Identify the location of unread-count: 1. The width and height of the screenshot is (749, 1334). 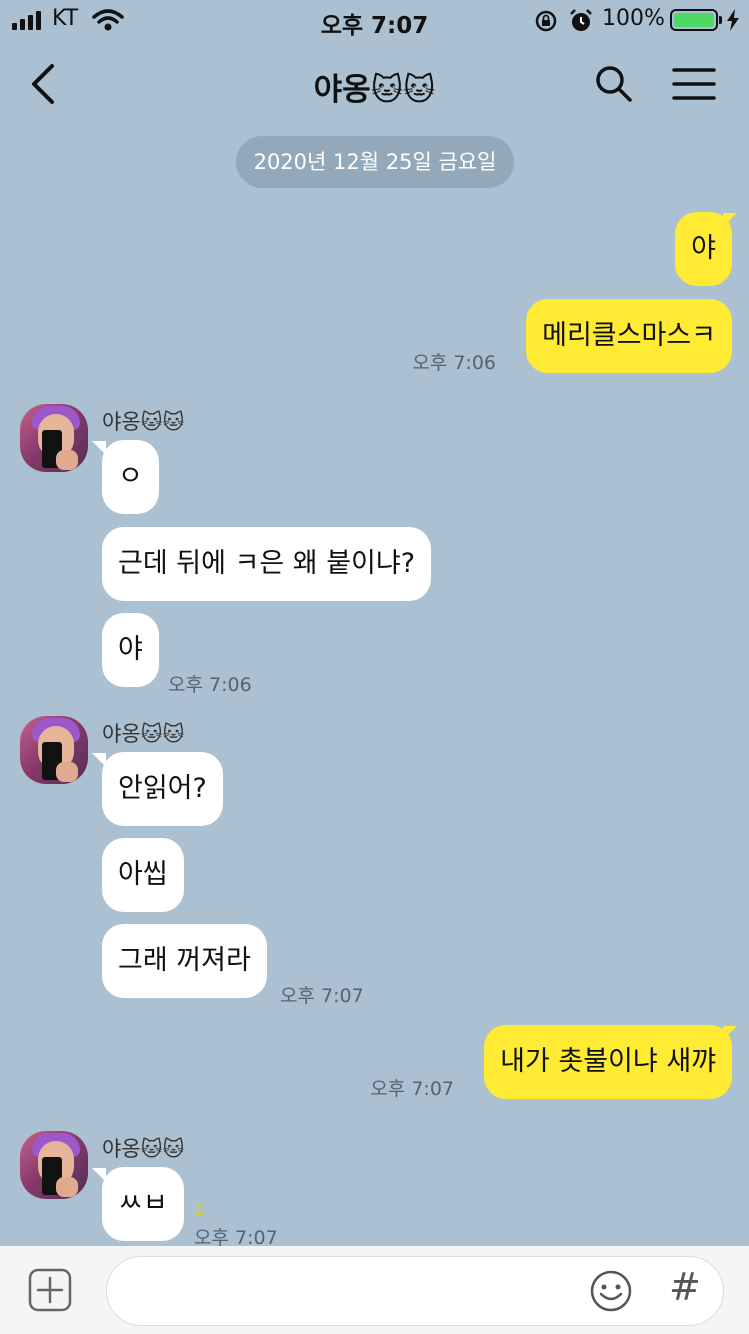
(199, 1210).